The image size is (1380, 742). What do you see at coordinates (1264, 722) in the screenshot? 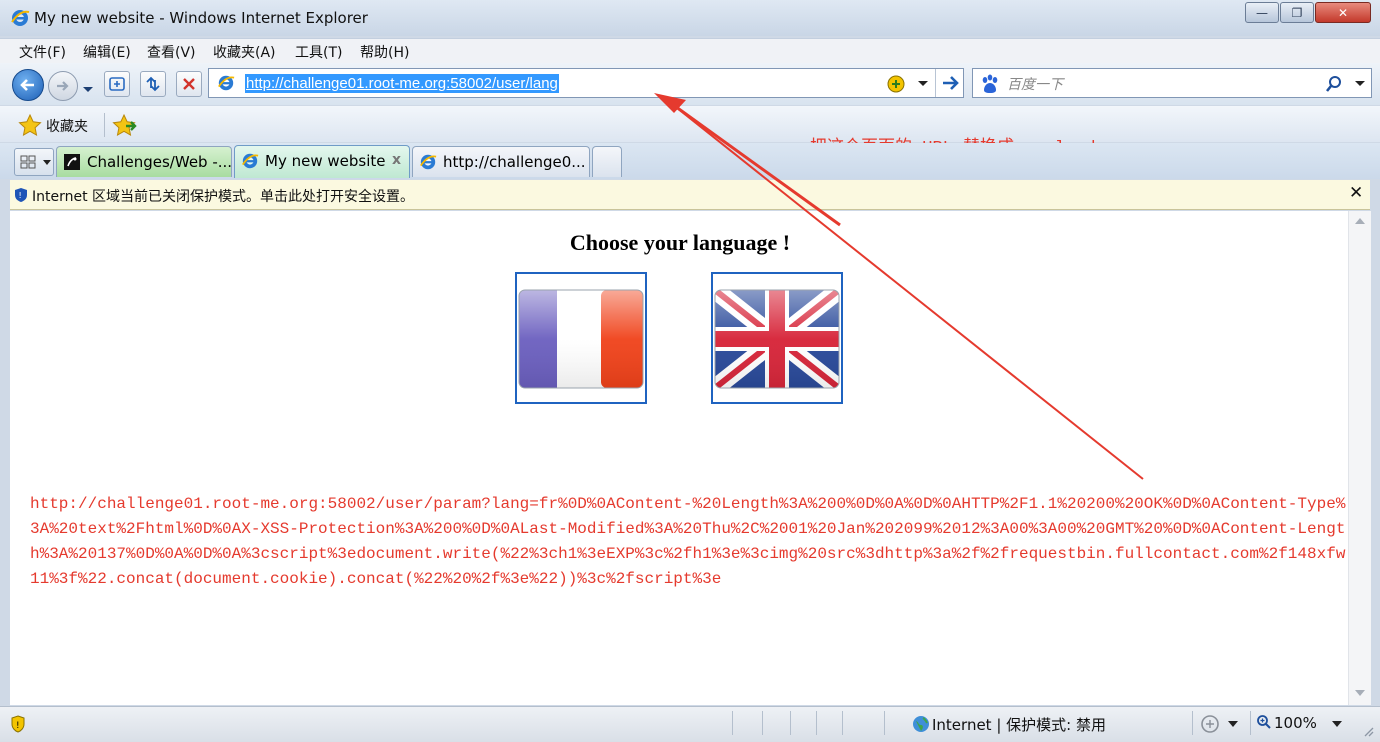
I see `zoom-magnifier-icon` at bounding box center [1264, 722].